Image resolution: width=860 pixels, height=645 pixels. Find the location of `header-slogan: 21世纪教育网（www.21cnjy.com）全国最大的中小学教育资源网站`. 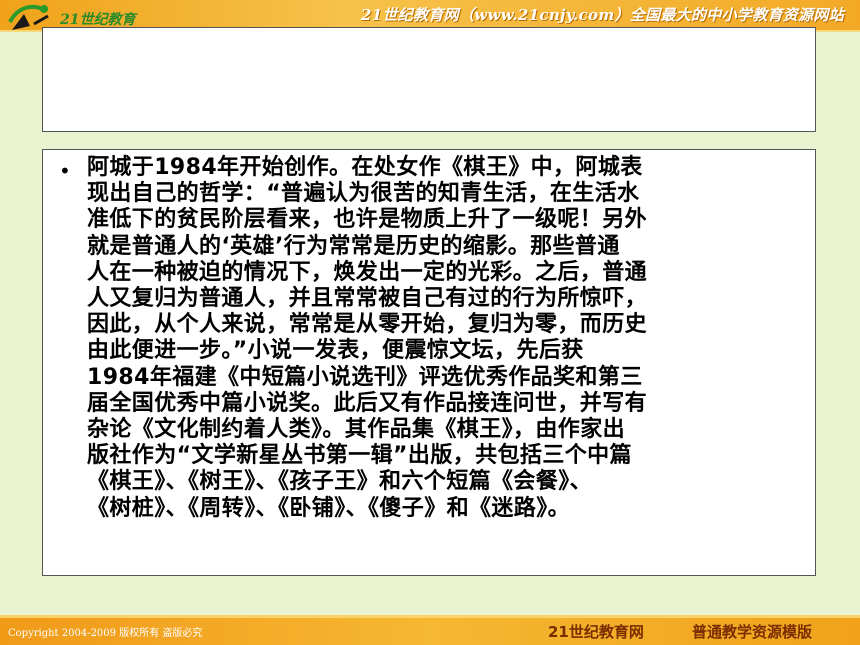

header-slogan: 21世纪教育网（www.21cnjy.com）全国最大的中小学教育资源网站 is located at coordinates (602, 15).